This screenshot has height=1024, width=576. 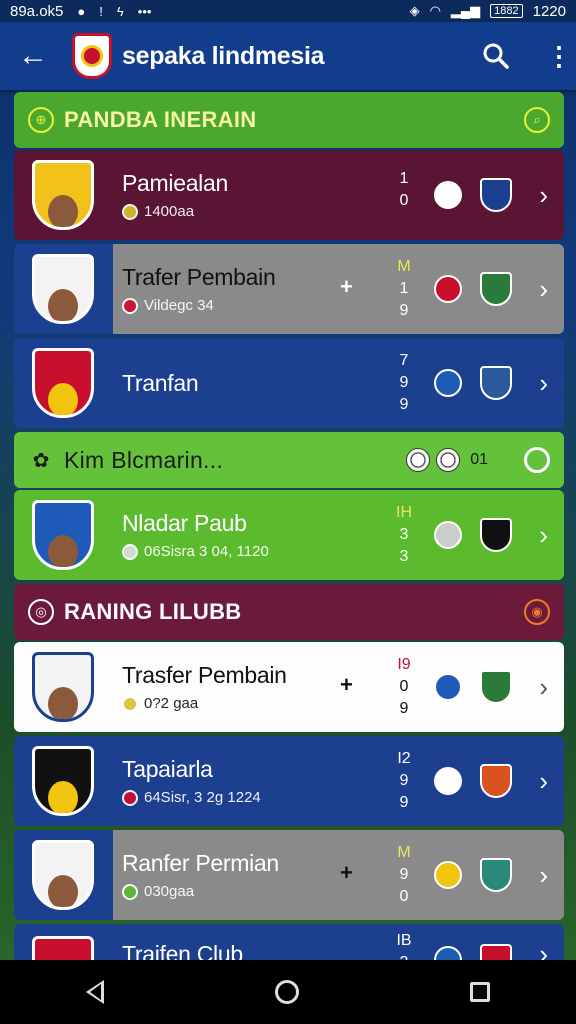 I want to click on notification-icon: ●, so click(x=81, y=11).